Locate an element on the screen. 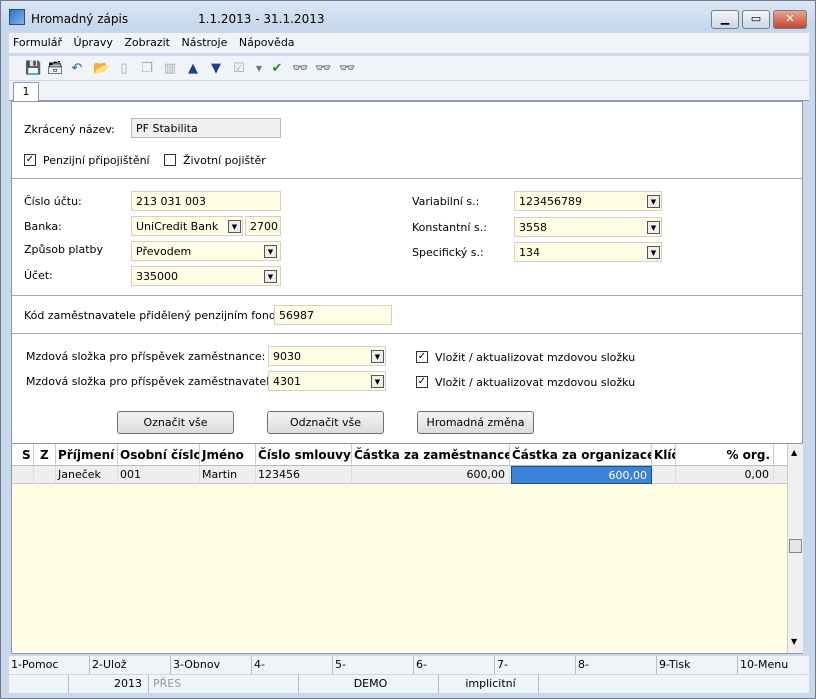 This screenshot has height=699, width=816. account-number-field: 213 031 003 is located at coordinates (206, 201).